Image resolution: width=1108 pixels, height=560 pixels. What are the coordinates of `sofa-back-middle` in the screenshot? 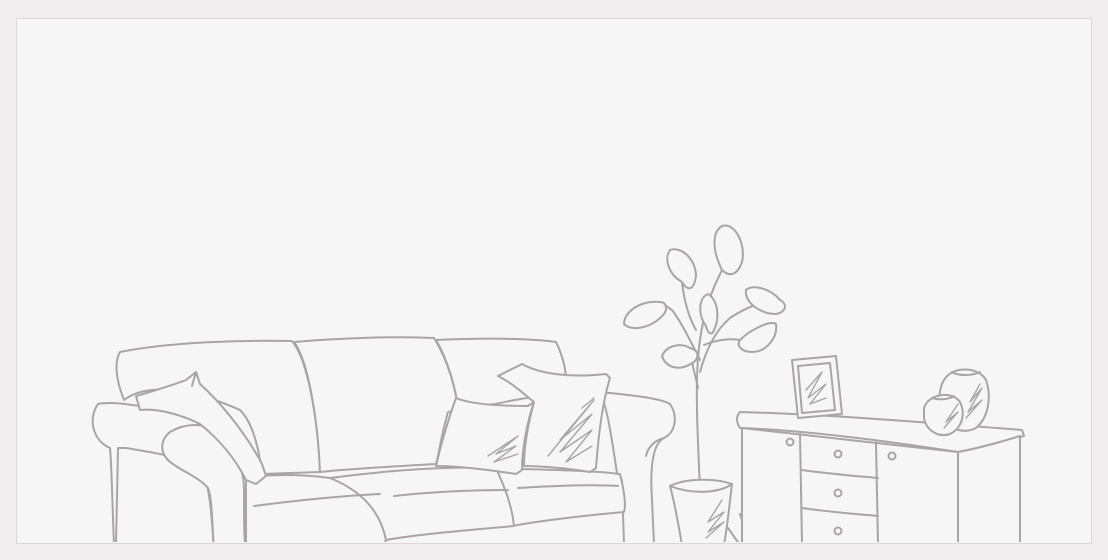 It's located at (376, 404).